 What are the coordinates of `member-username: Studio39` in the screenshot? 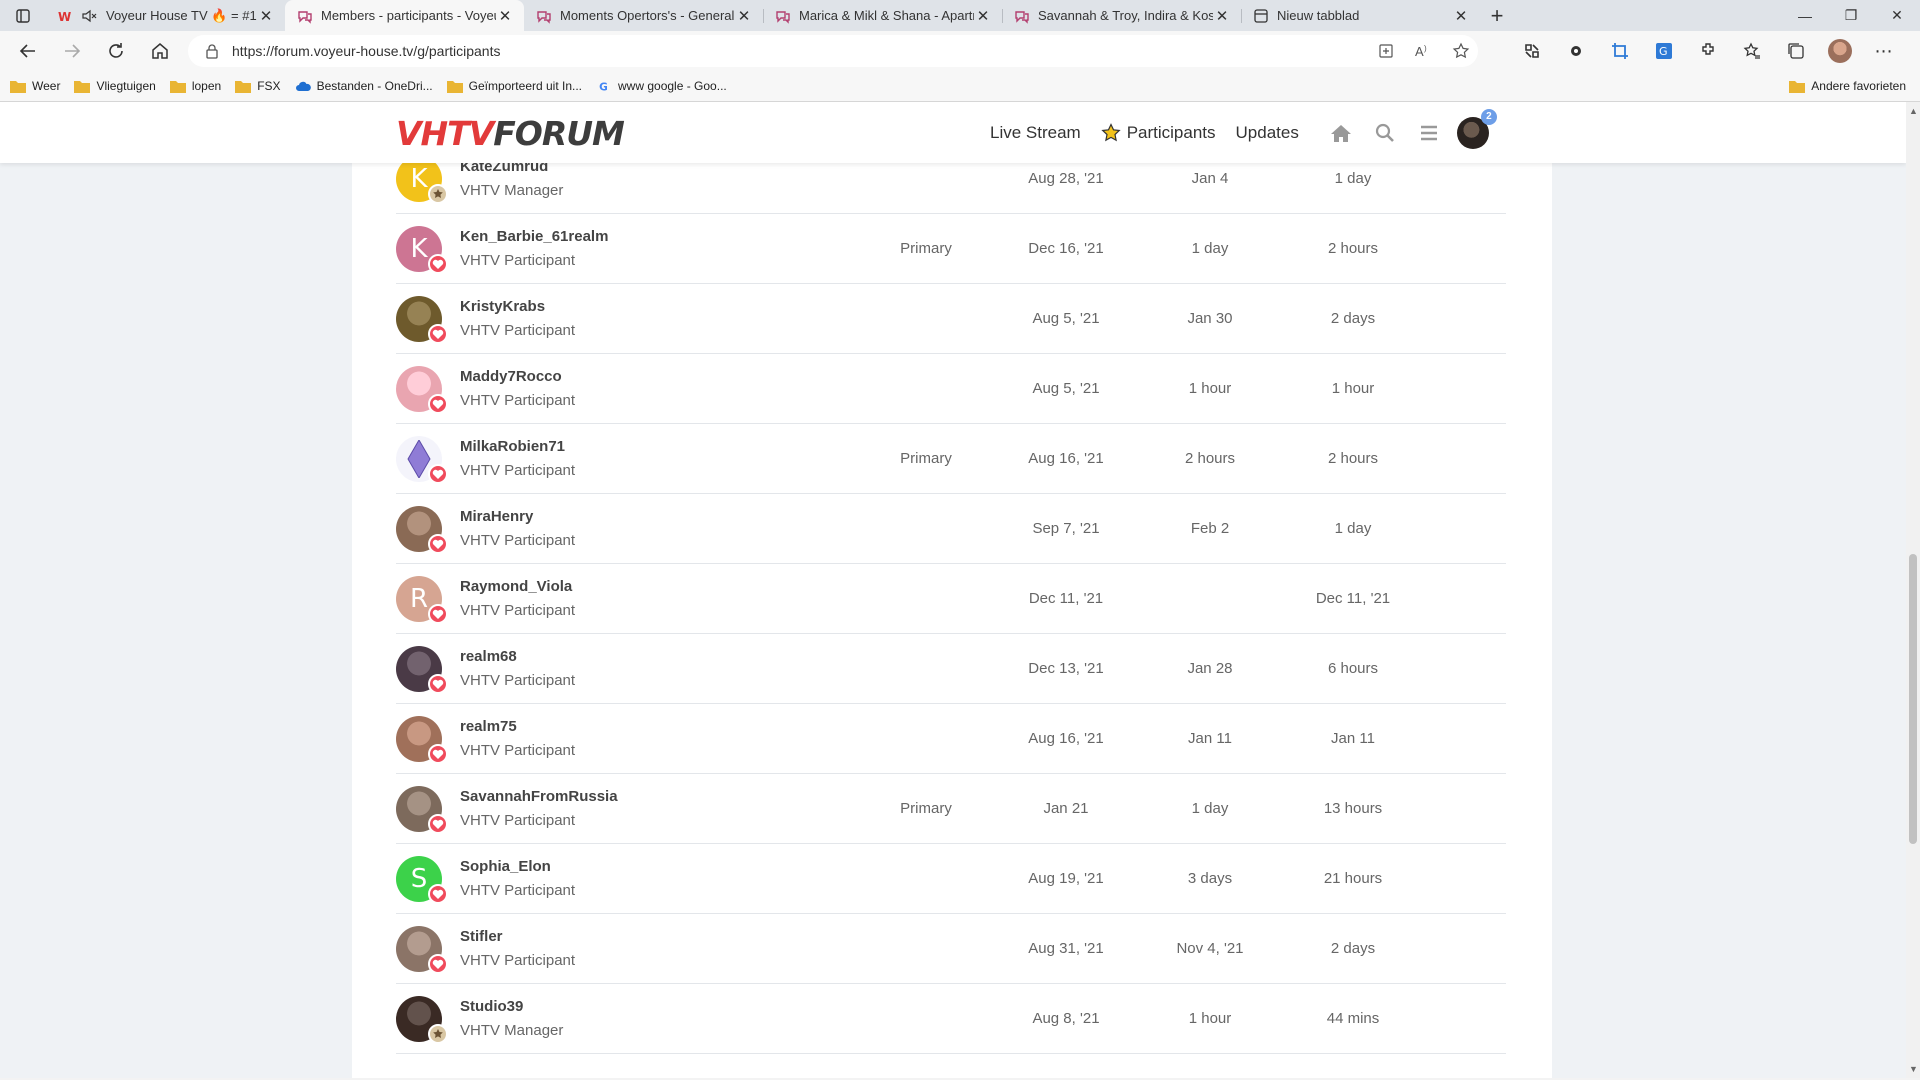 It's located at (491, 1006).